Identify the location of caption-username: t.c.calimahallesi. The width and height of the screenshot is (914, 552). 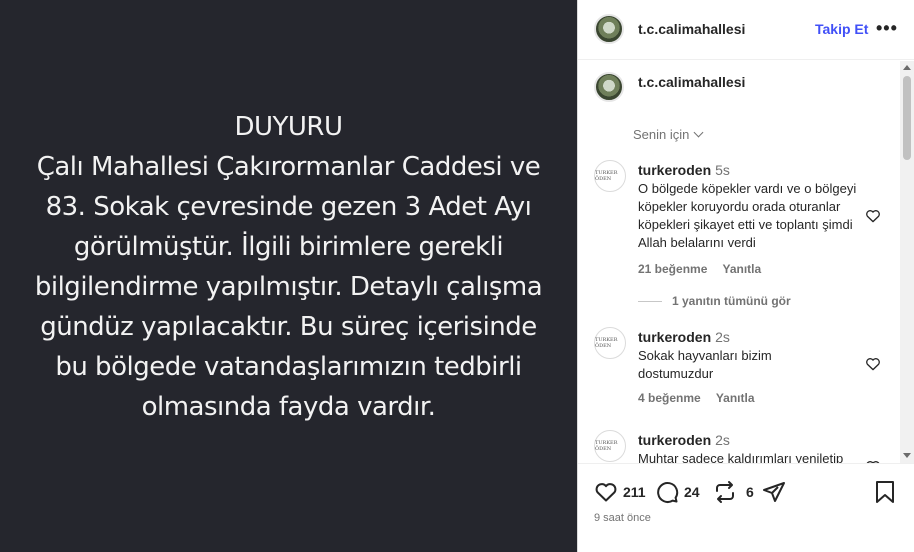
(691, 82).